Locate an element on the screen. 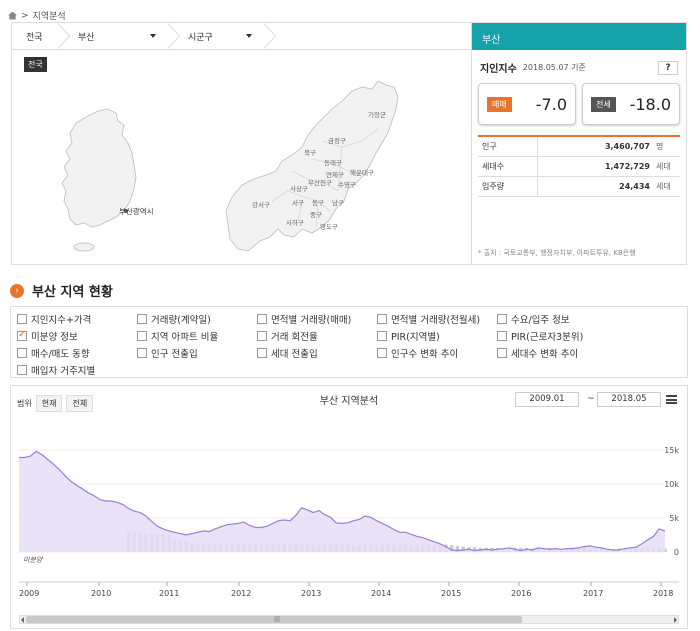  checkbox-checked-icon is located at coordinates (22, 335).